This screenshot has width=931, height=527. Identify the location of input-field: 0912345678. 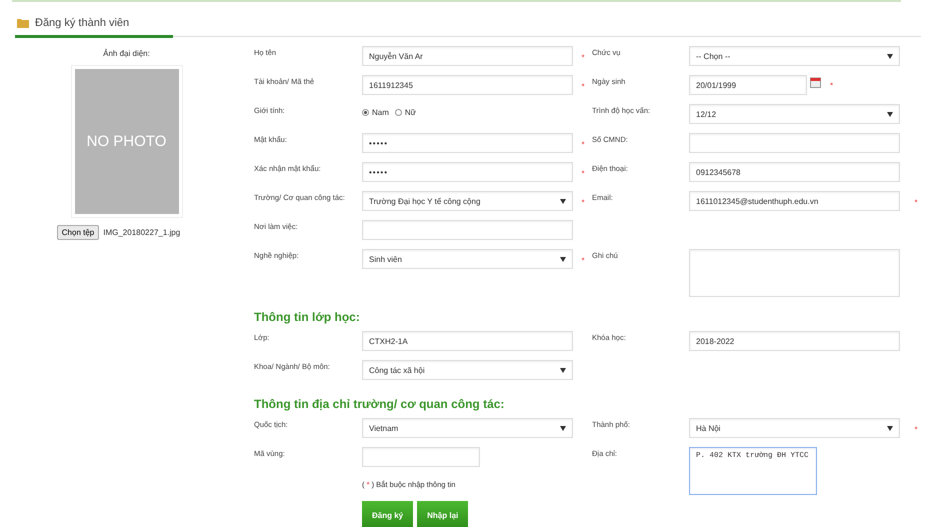
(794, 172).